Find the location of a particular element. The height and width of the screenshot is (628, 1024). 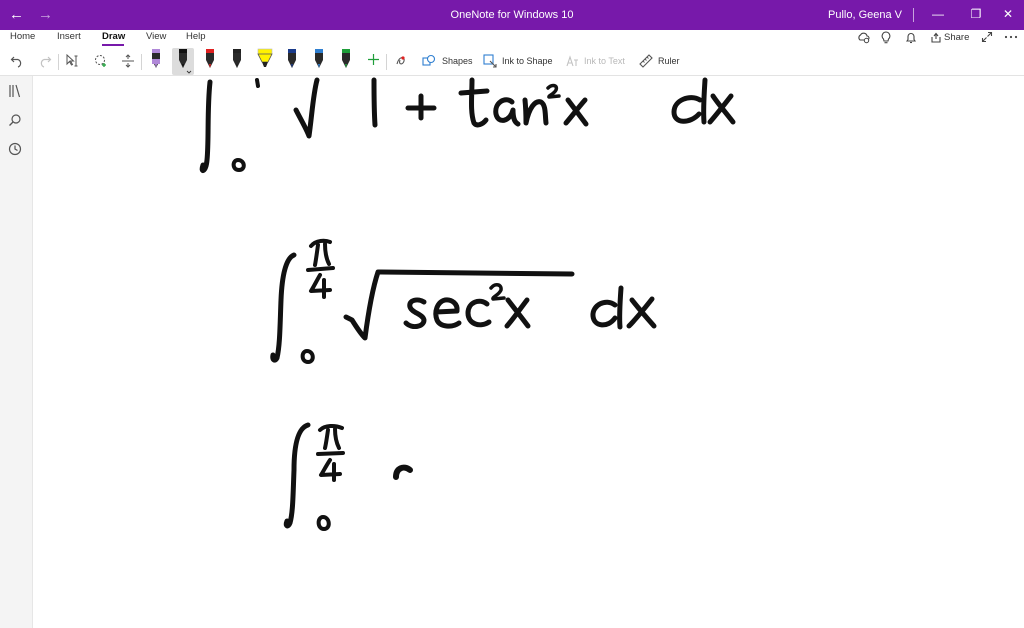

purple-pen-icon is located at coordinates (156, 58).